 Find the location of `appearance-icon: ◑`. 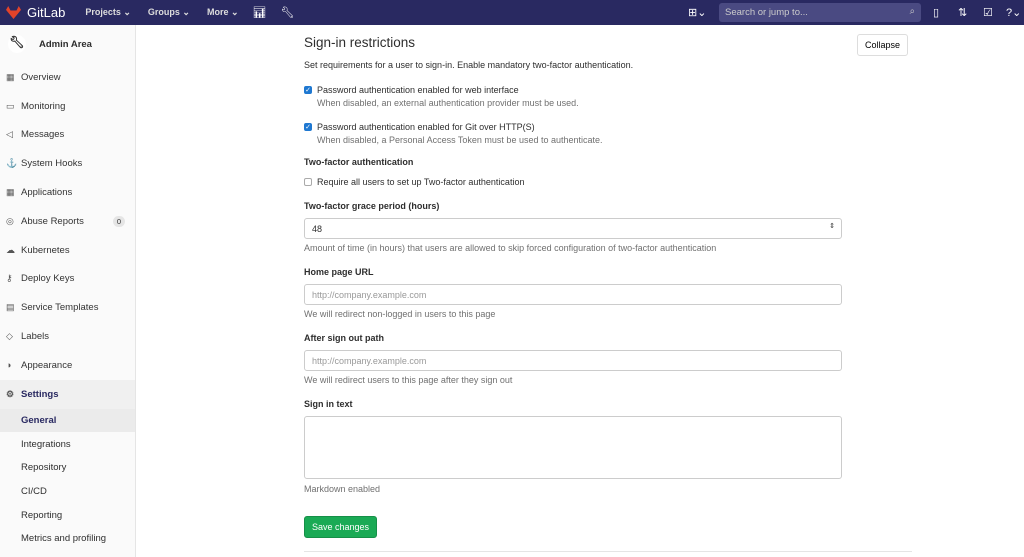

appearance-icon: ◑ is located at coordinates (9, 365).